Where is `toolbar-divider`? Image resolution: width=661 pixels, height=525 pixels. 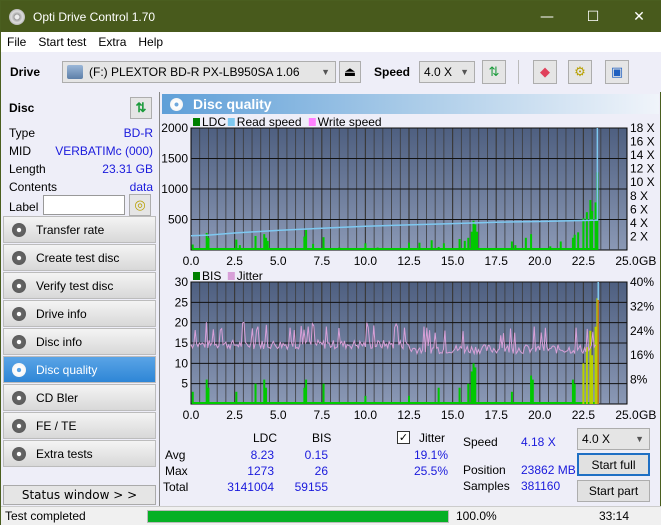 toolbar-divider is located at coordinates (518, 72).